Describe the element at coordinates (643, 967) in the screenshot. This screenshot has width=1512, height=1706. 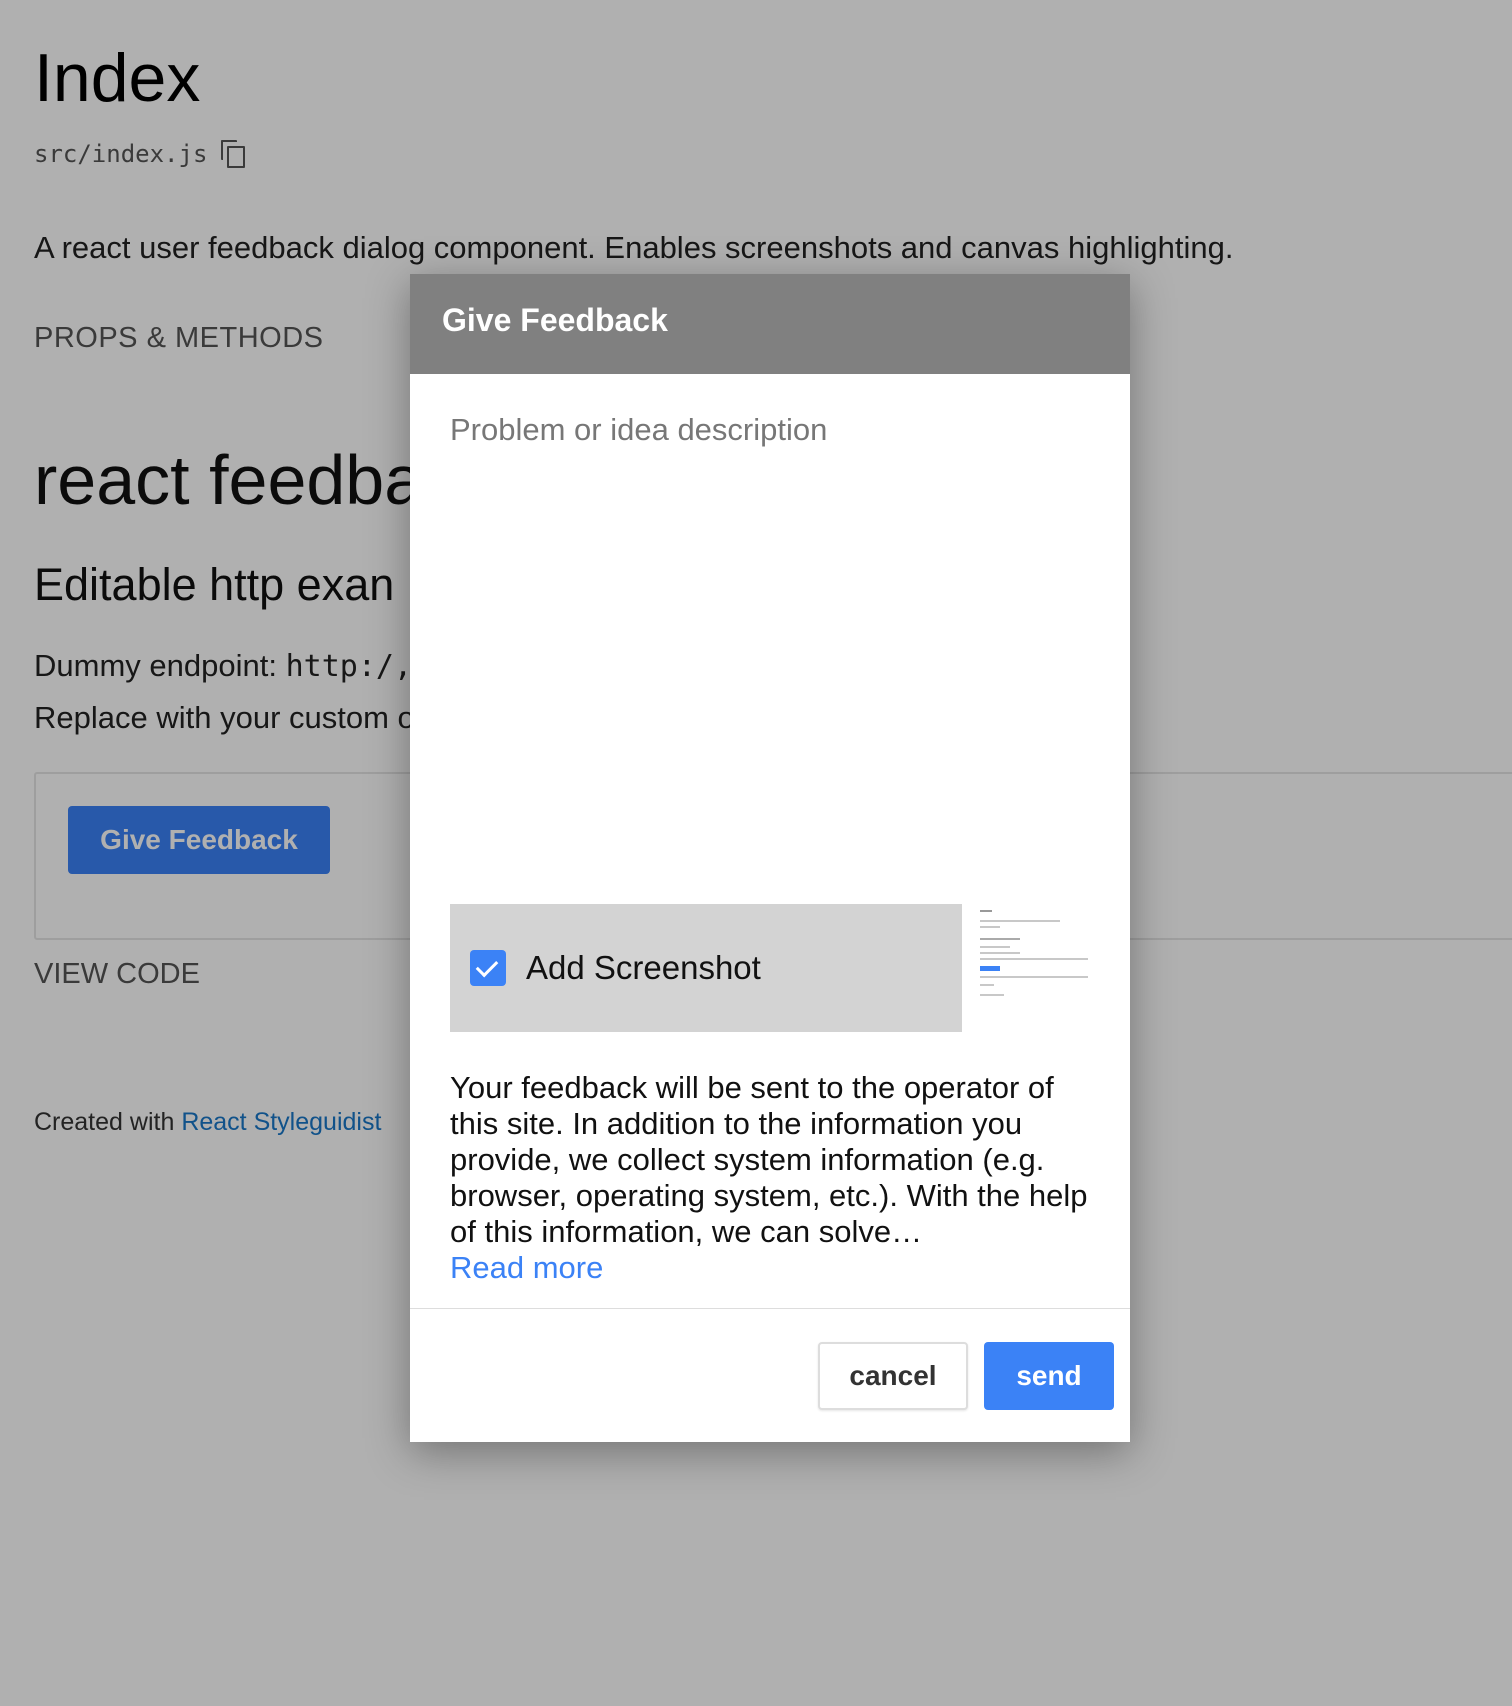
I see `screenshot-label: Add Screenshot` at that location.